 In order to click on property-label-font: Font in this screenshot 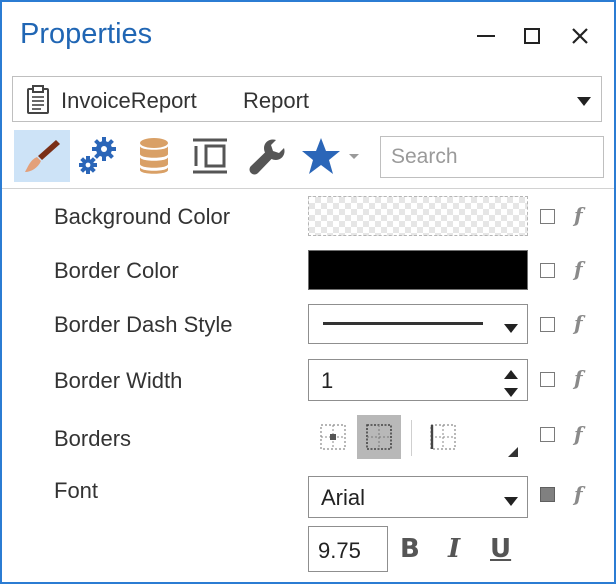, I will do `click(76, 490)`.